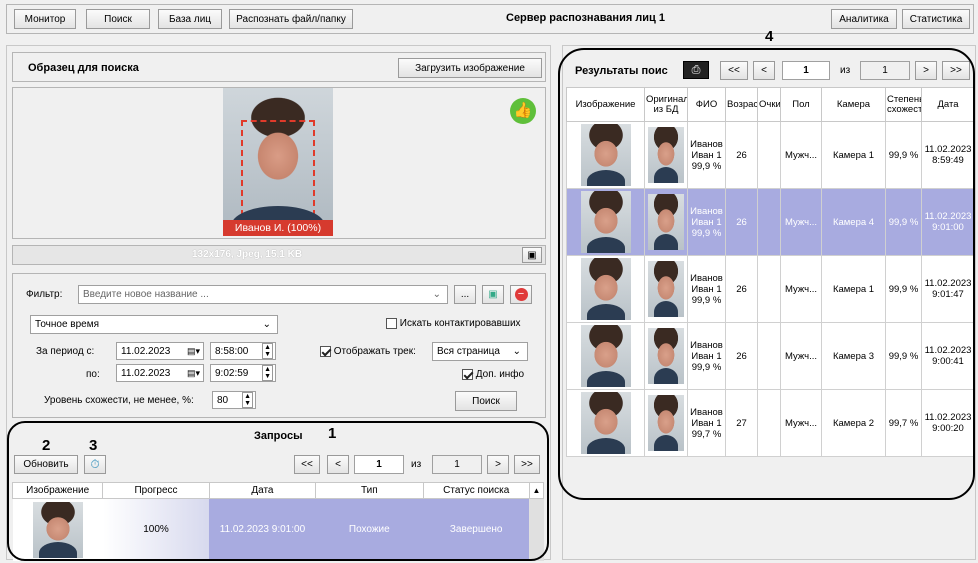 The image size is (978, 563). Describe the element at coordinates (247, 254) in the screenshot. I see `image-info: 132x176, Jpeg, 15,1 KB` at that location.